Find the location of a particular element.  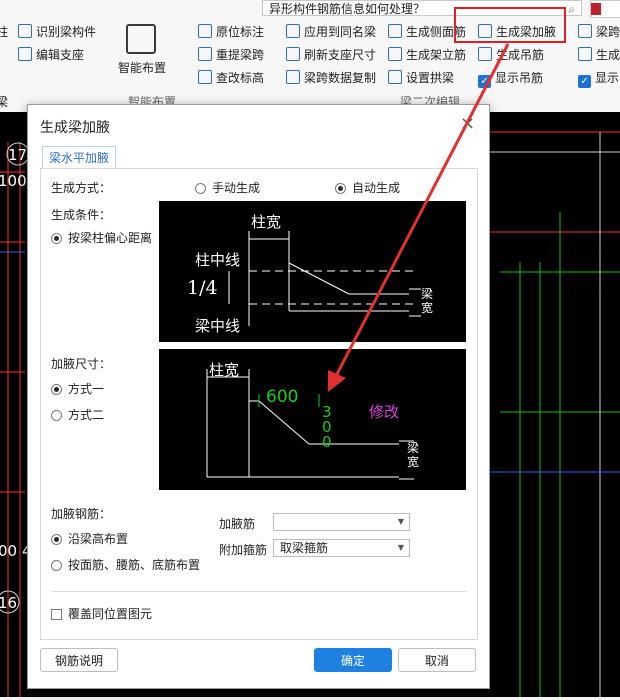

gen-hanger-button: 生成吊筋 is located at coordinates (511, 55).